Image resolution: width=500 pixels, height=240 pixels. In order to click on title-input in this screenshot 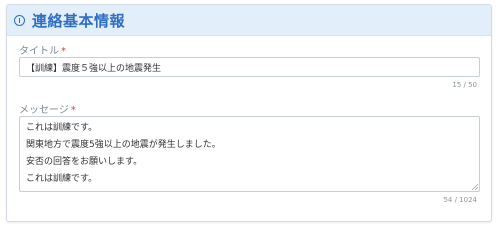, I will do `click(249, 67)`.